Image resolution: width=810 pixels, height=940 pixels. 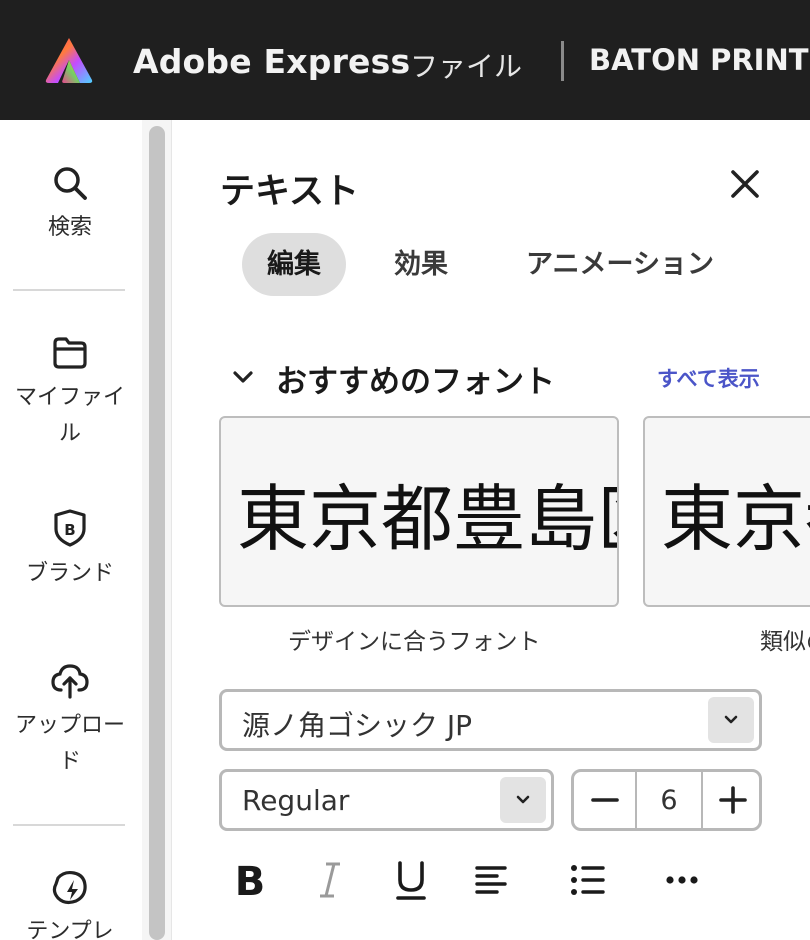 What do you see at coordinates (733, 800) in the screenshot?
I see `increase-size-button` at bounding box center [733, 800].